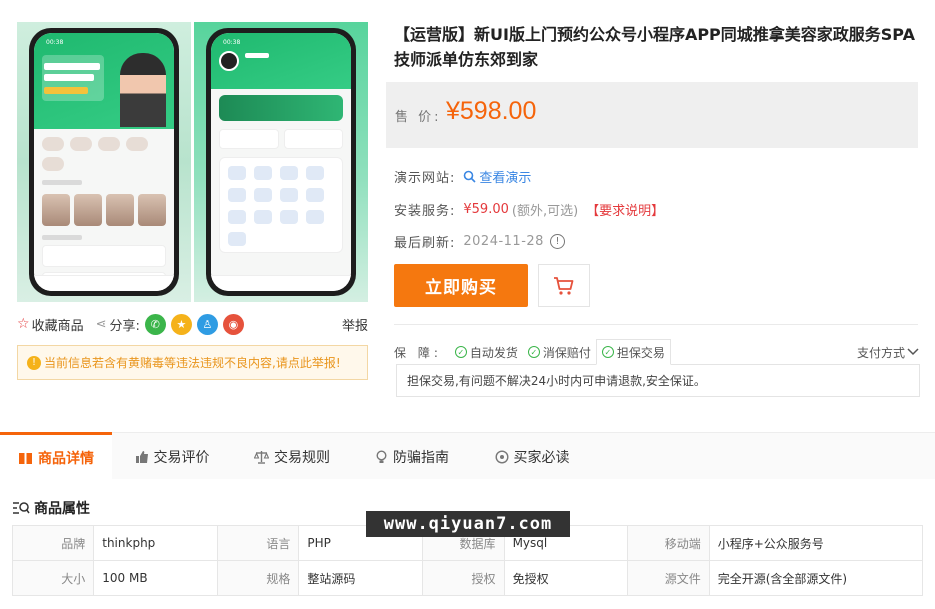  Describe the element at coordinates (652, 115) in the screenshot. I see `price-box: 售 价: ¥598.00` at that location.